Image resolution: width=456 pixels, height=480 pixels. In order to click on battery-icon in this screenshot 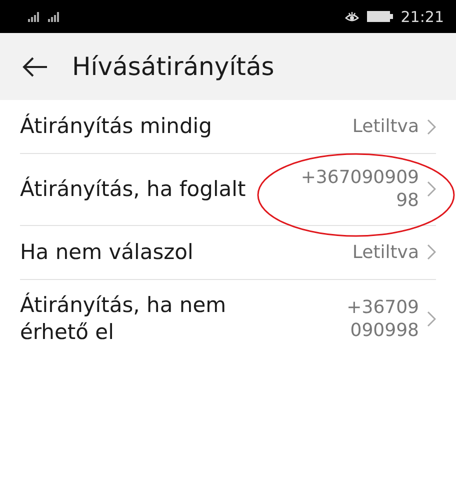, I will do `click(379, 16)`.